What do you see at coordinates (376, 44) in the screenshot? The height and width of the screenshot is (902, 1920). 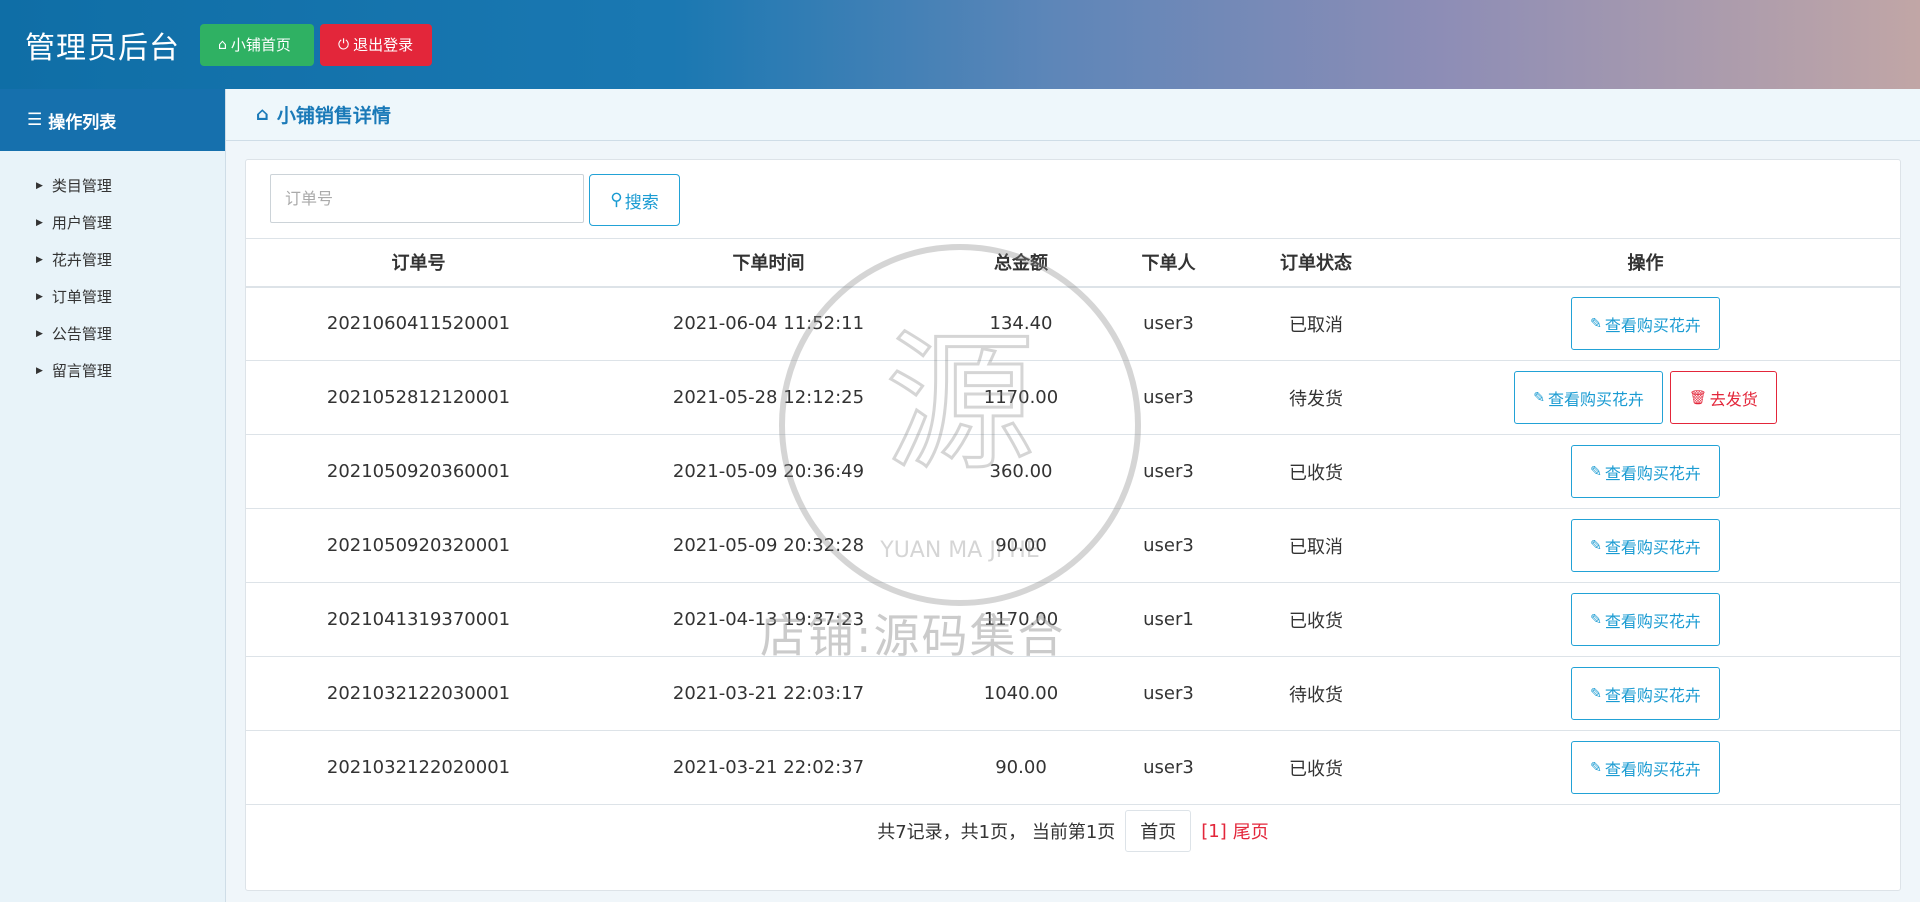 I see `logout-button: ⏻ 退出登录` at bounding box center [376, 44].